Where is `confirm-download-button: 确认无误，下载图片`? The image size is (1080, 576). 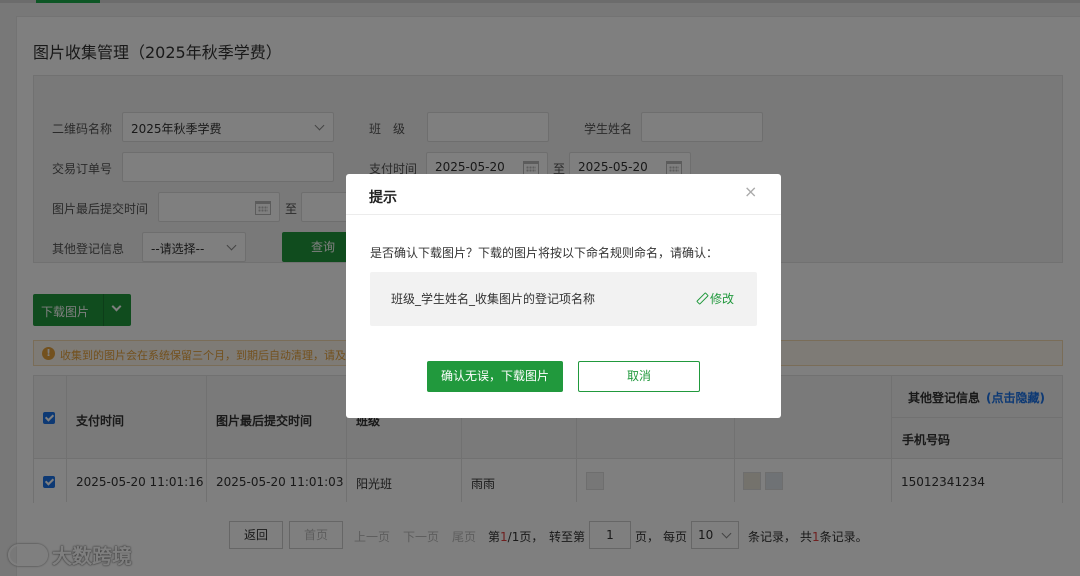 confirm-download-button: 确认无误，下载图片 is located at coordinates (495, 376).